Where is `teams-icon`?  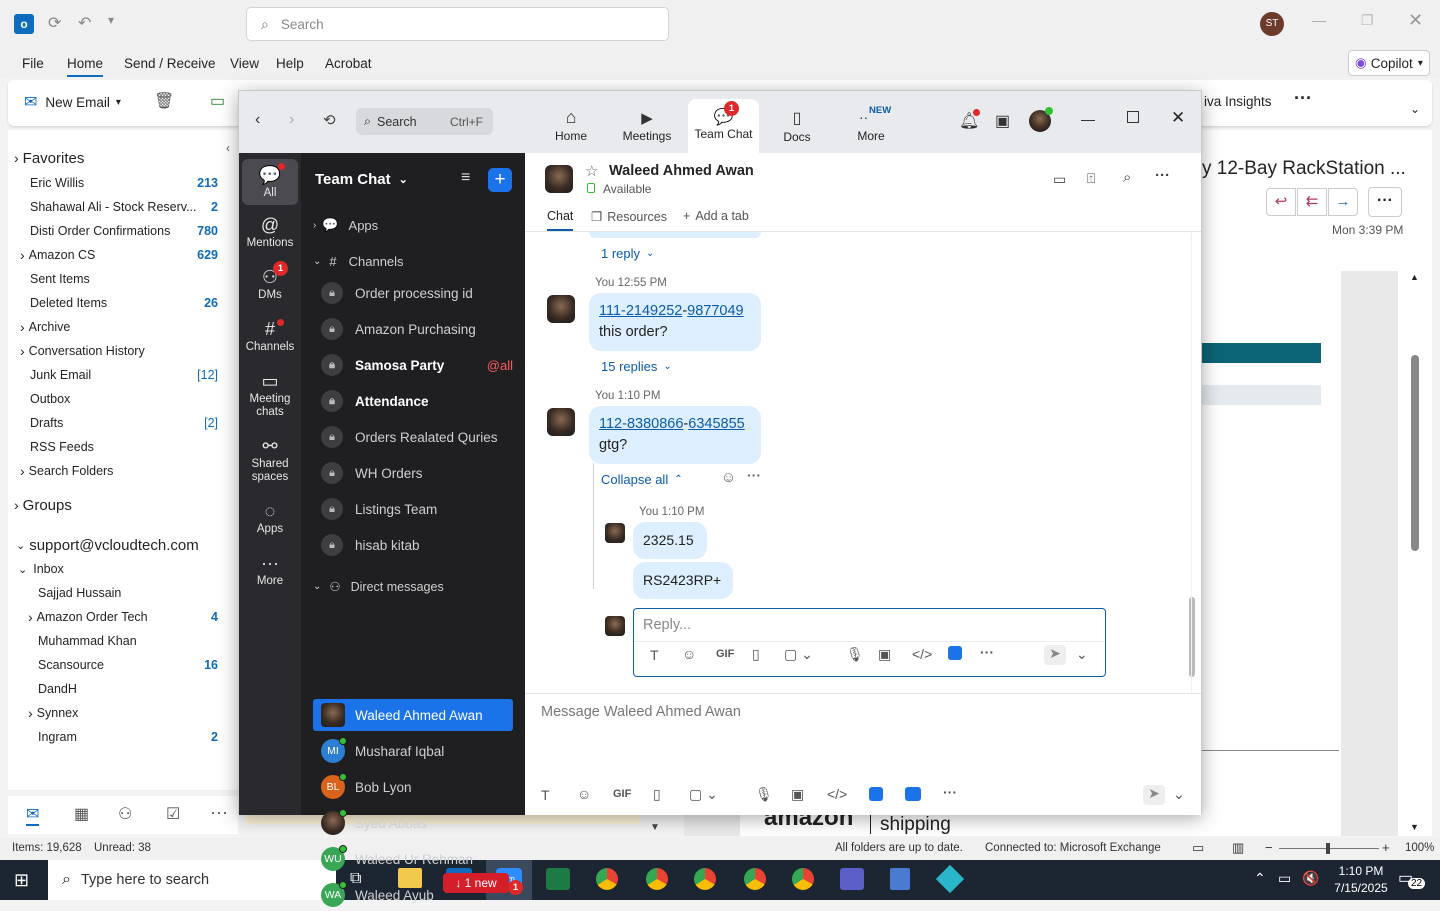
teams-icon is located at coordinates (852, 879).